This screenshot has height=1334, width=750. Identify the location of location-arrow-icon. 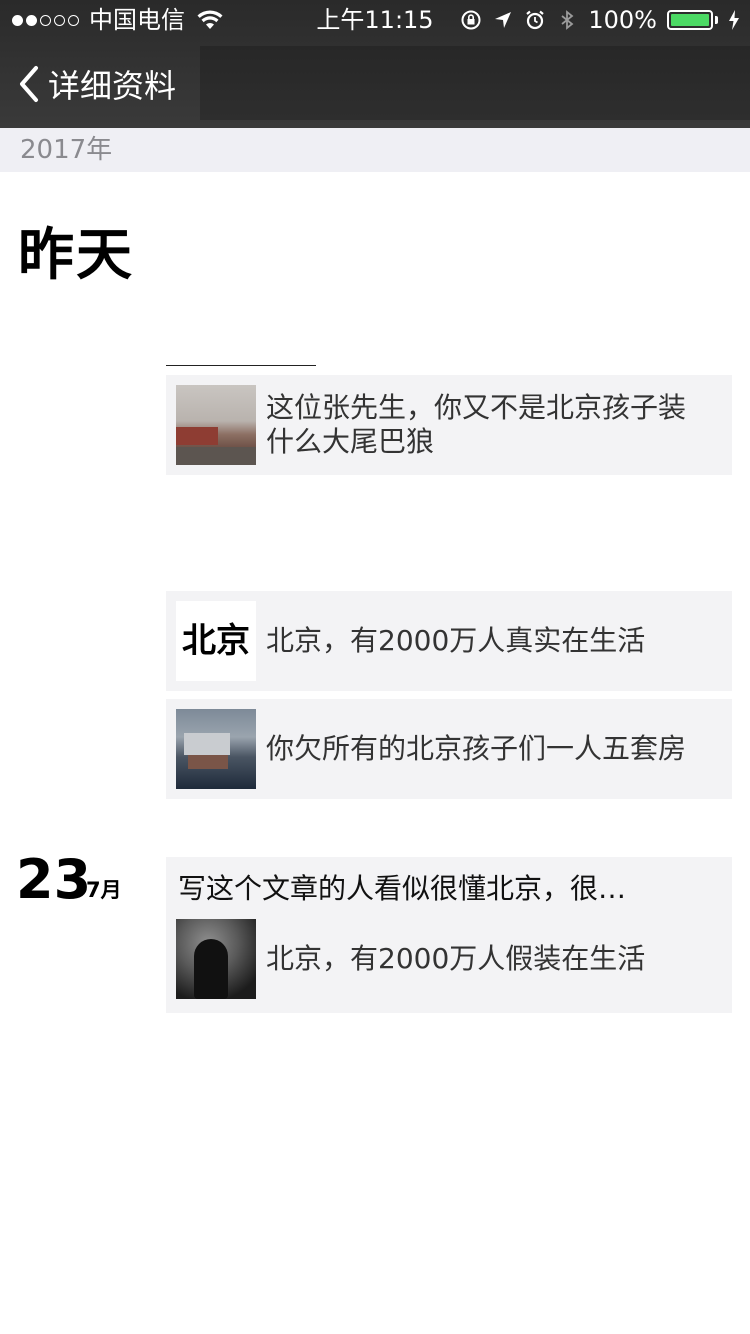
(503, 20).